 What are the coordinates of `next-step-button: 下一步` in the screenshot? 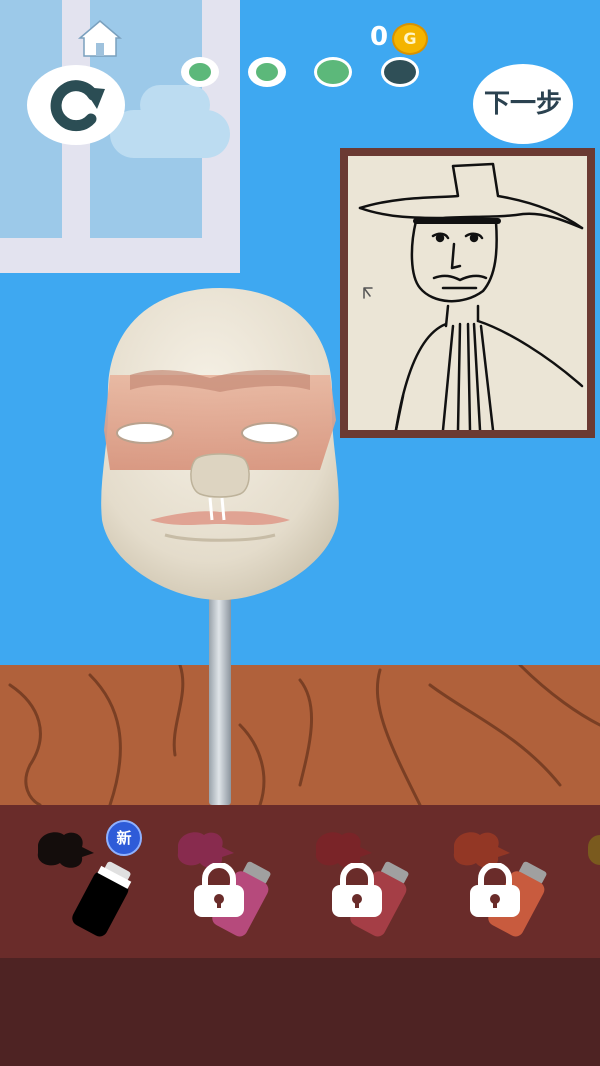 It's located at (523, 104).